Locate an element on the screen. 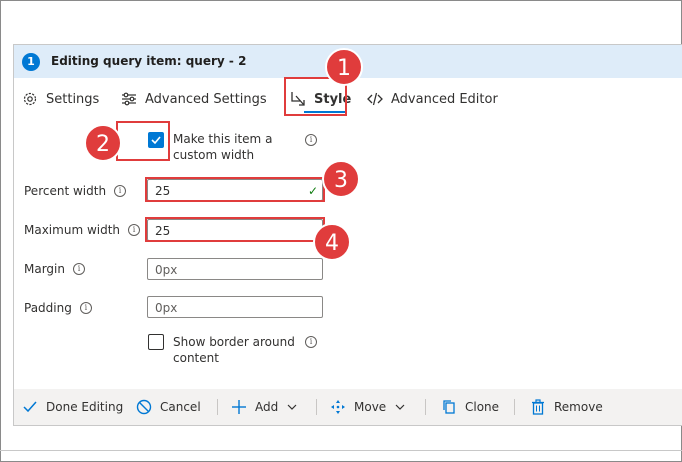 The image size is (682, 462). callout-2: 2 is located at coordinates (103, 143).